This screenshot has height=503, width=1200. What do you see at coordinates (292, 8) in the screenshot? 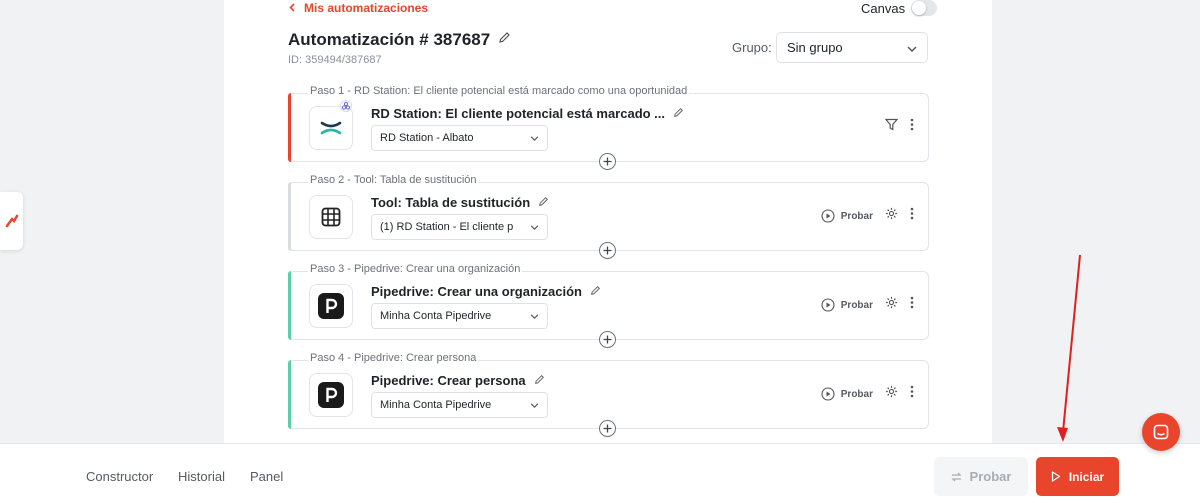
I see `chevron-left-icon` at bounding box center [292, 8].